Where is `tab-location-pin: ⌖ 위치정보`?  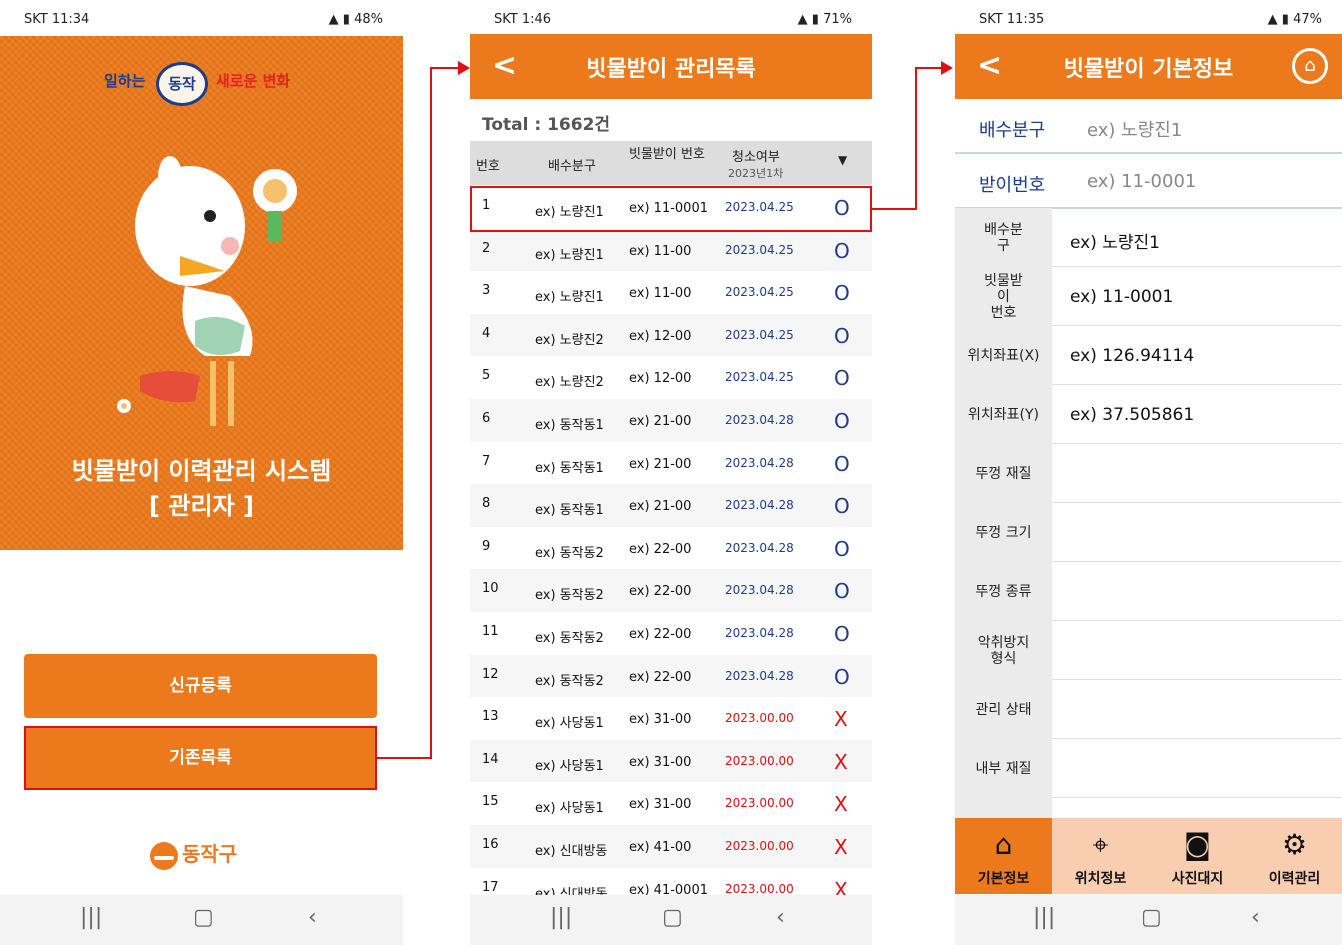 tab-location-pin: ⌖ 위치정보 is located at coordinates (1100, 856).